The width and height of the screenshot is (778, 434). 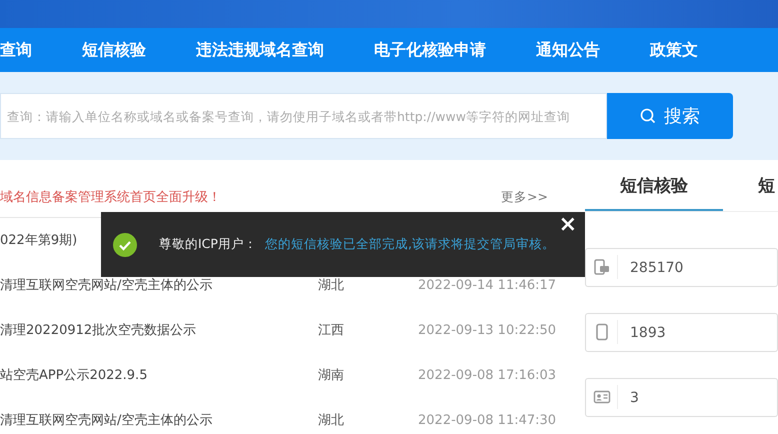 What do you see at coordinates (303, 116) in the screenshot?
I see `search-field: 查询：请输入单位名称或域名或备案号查询，请勿使用子域名或者带http://www等字符的网址查询` at bounding box center [303, 116].